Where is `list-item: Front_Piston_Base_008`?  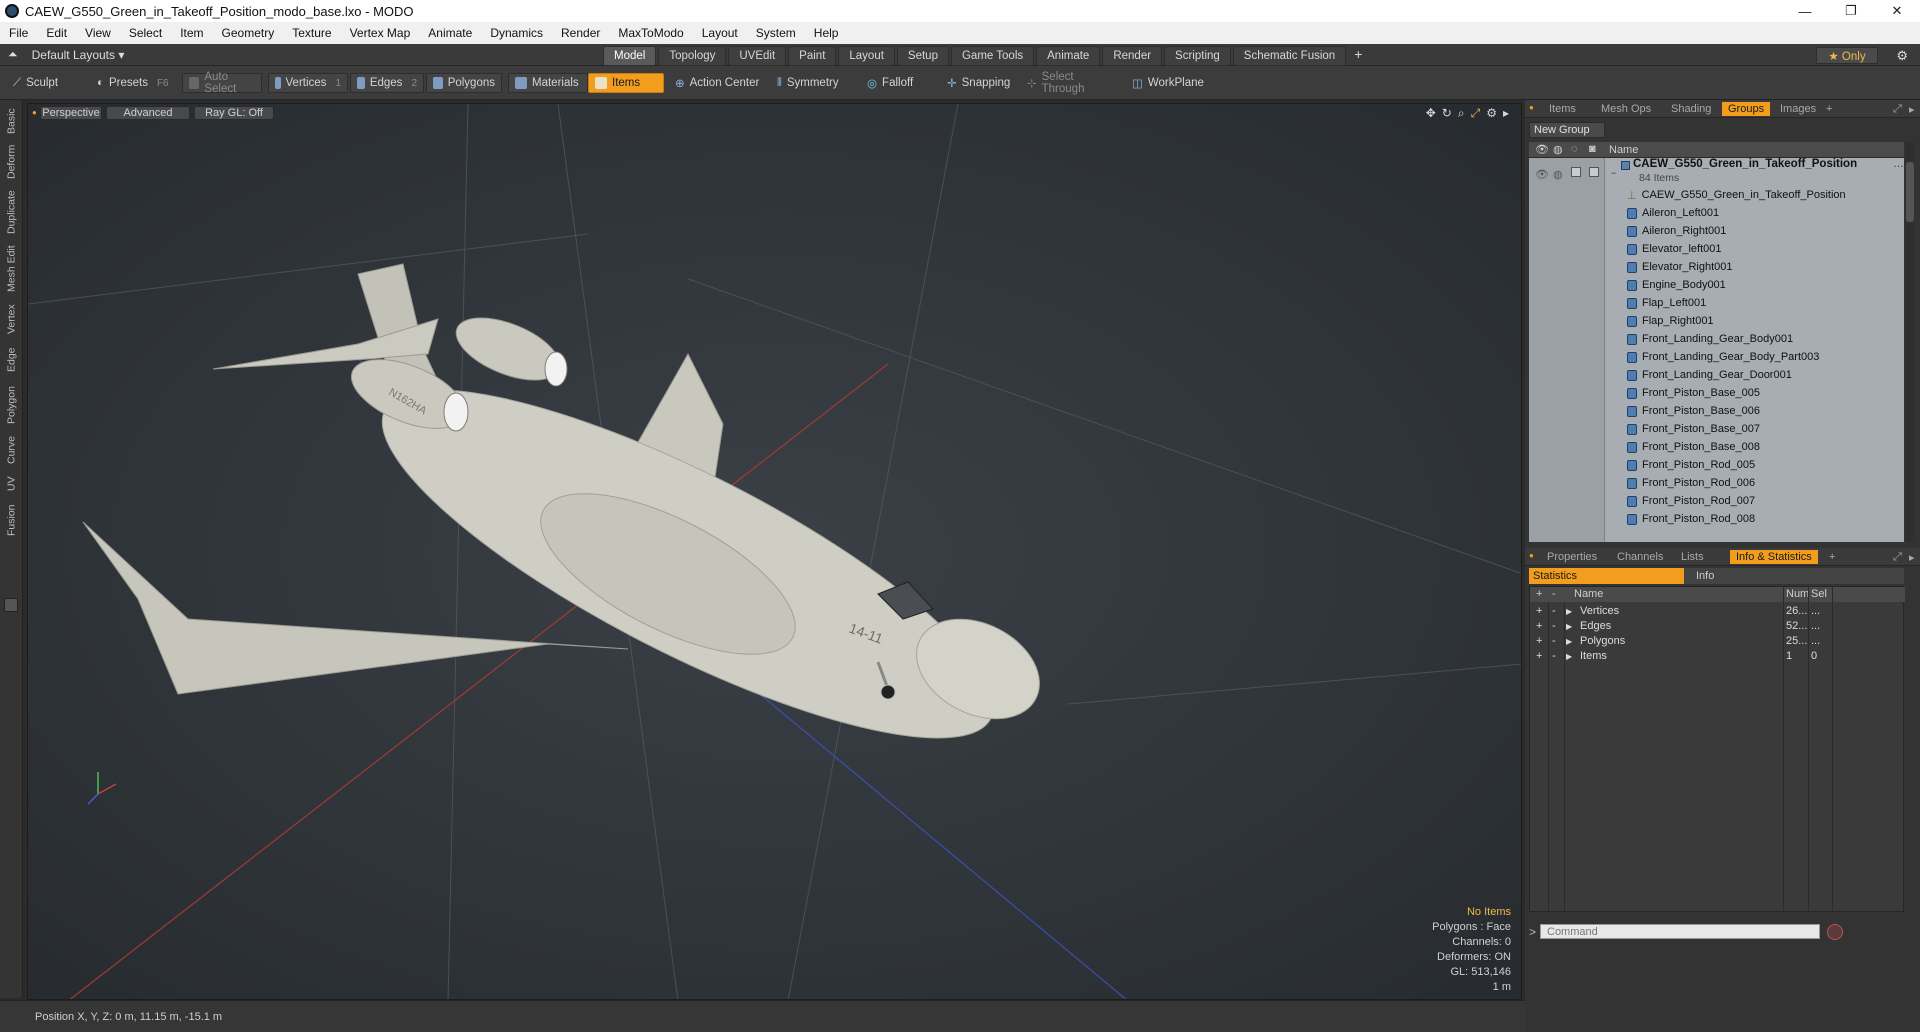
list-item: Front_Piston_Base_008 is located at coordinates (1716, 447).